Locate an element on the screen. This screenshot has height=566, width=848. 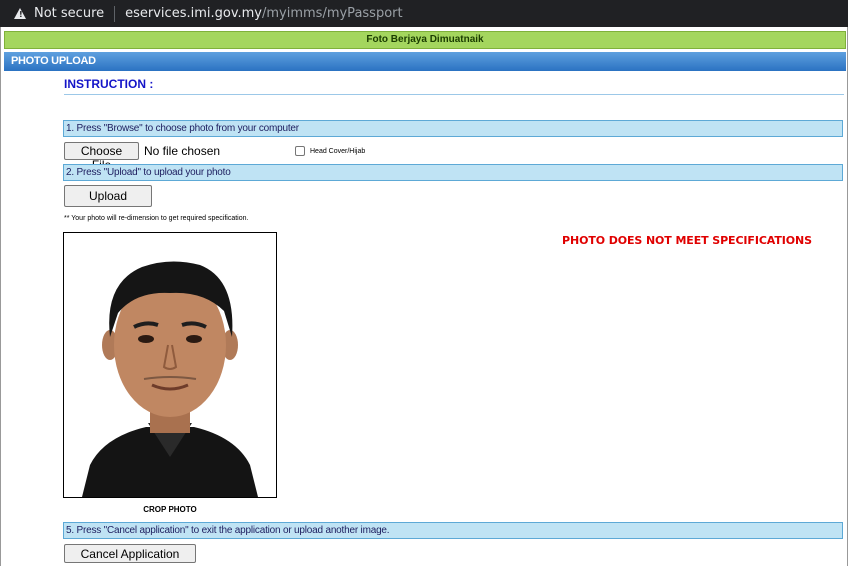
url-host: eservices.imi.gov.my is located at coordinates (193, 13).